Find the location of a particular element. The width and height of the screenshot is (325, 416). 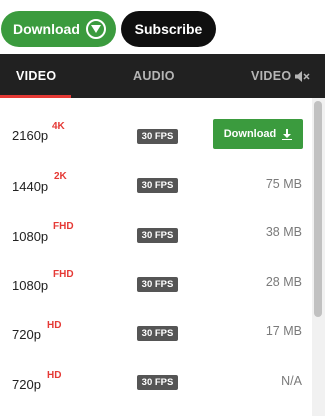

file-size: 17 MB is located at coordinates (283, 331).